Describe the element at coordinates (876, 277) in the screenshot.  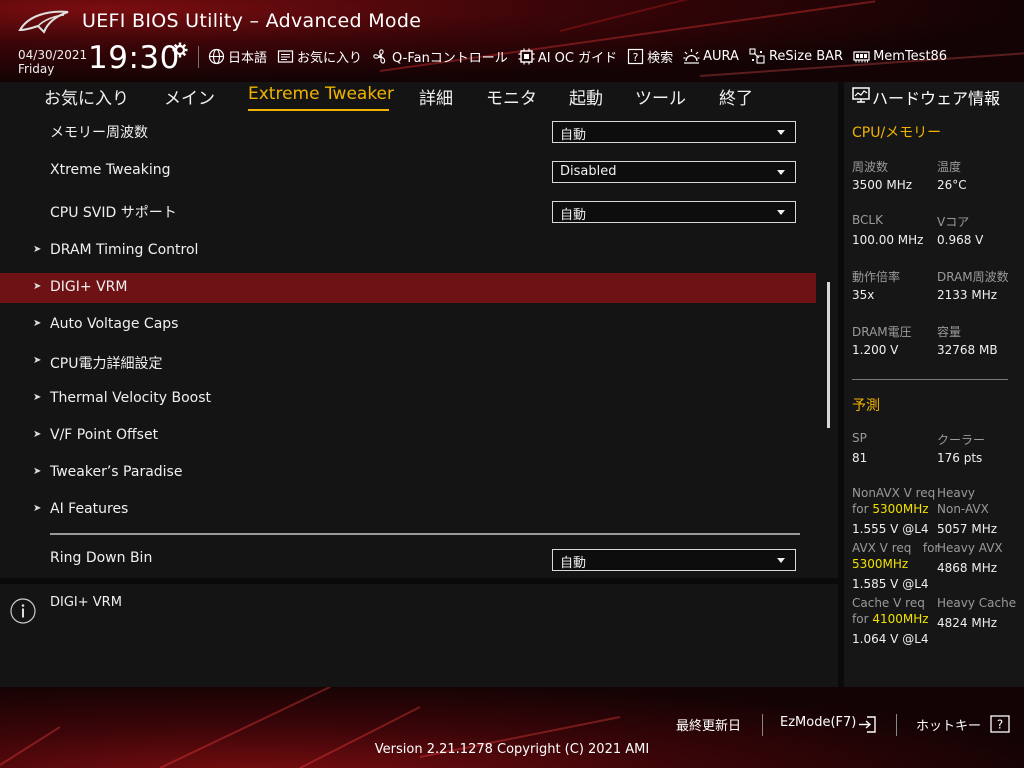
I see `ratio-label: 動作倍率` at that location.